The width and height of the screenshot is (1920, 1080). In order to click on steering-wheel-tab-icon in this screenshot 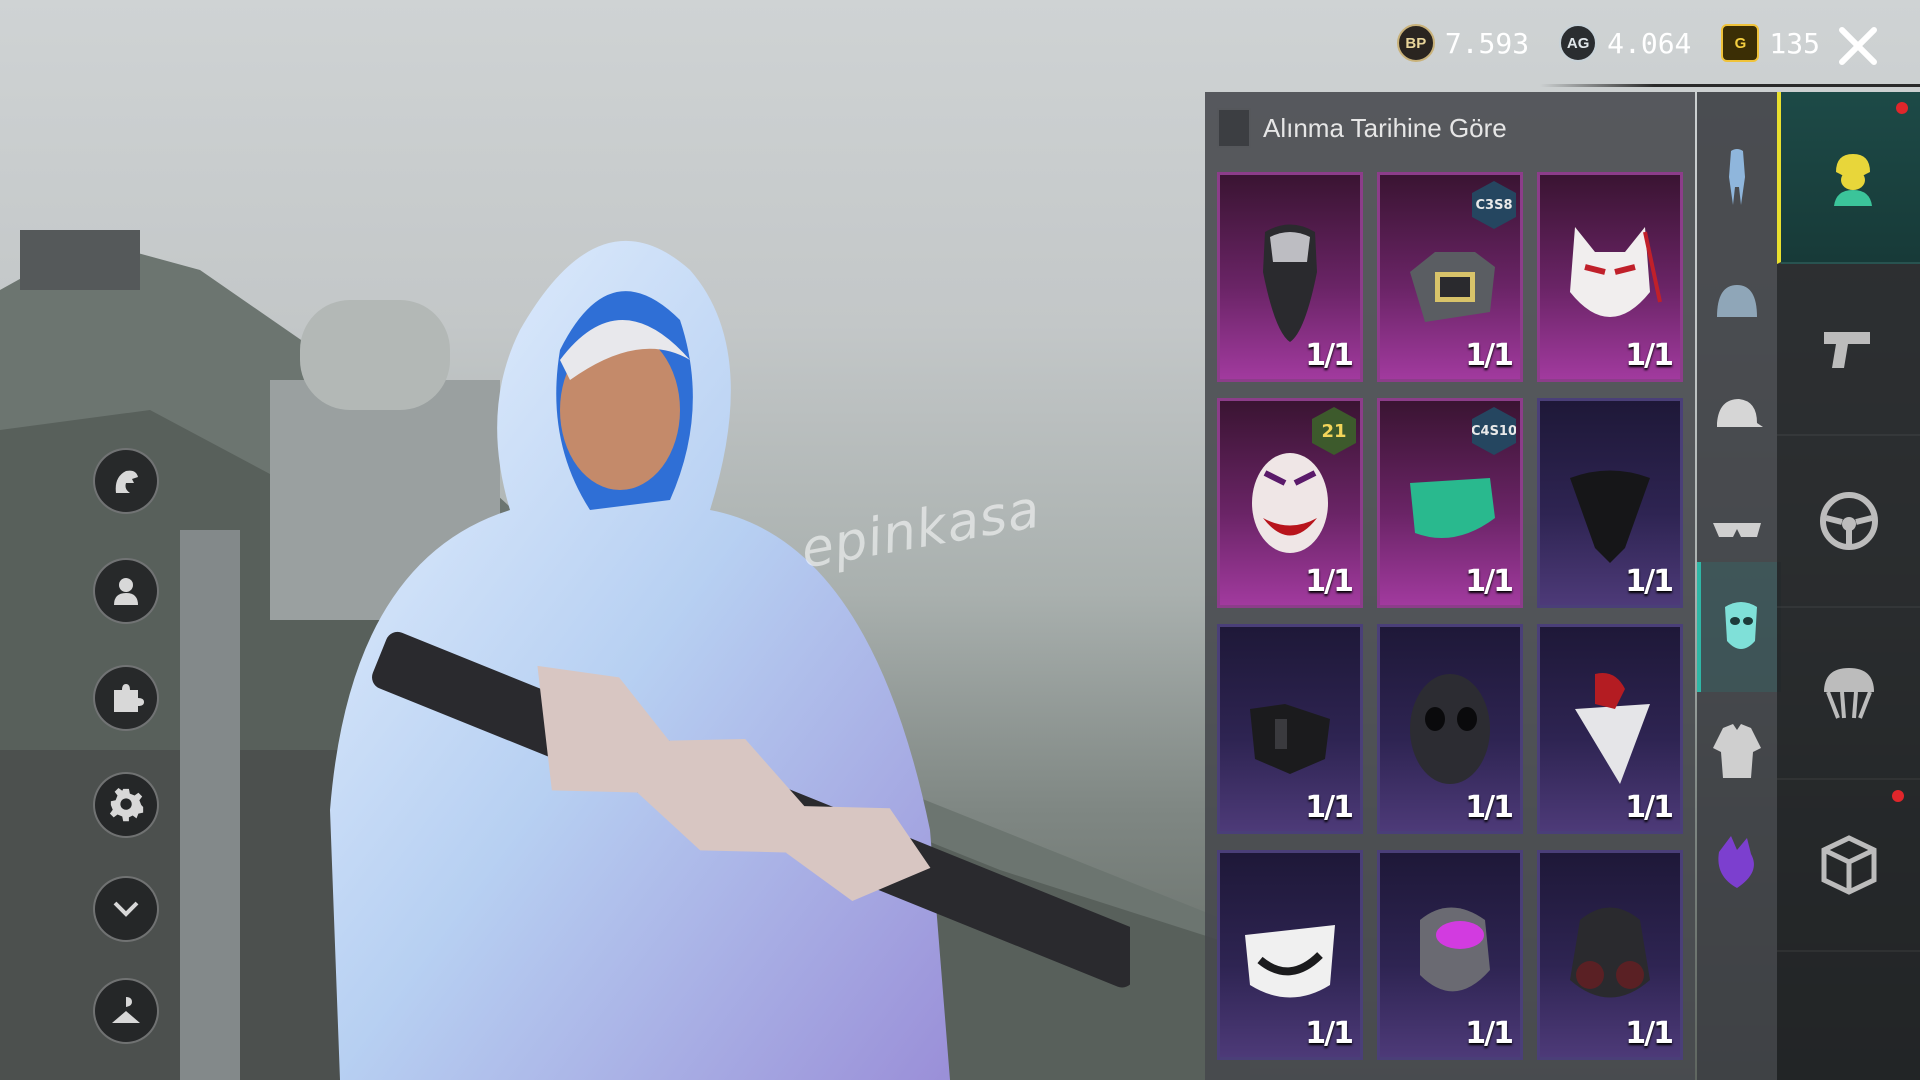, I will do `click(1848, 521)`.